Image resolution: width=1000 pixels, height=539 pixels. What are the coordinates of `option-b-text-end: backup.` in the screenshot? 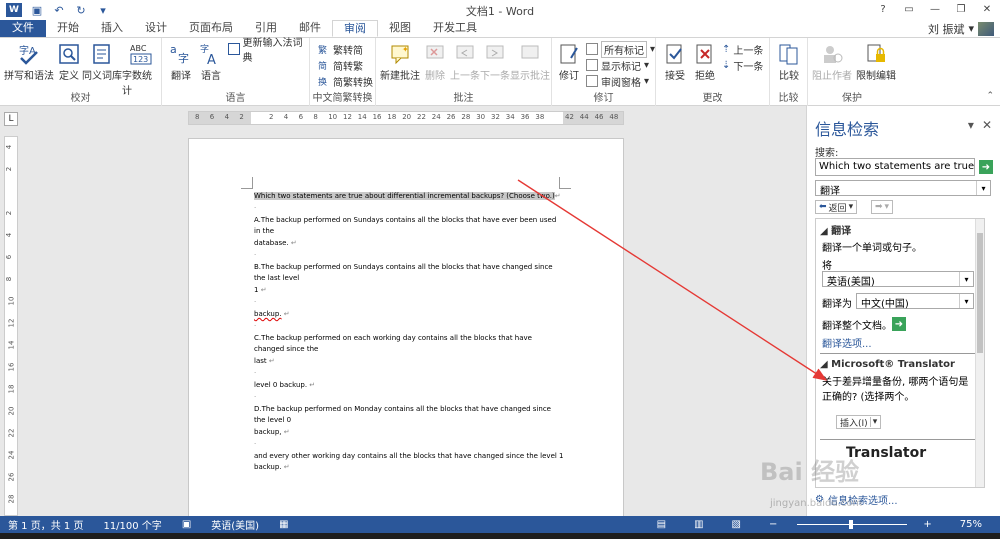 It's located at (268, 314).